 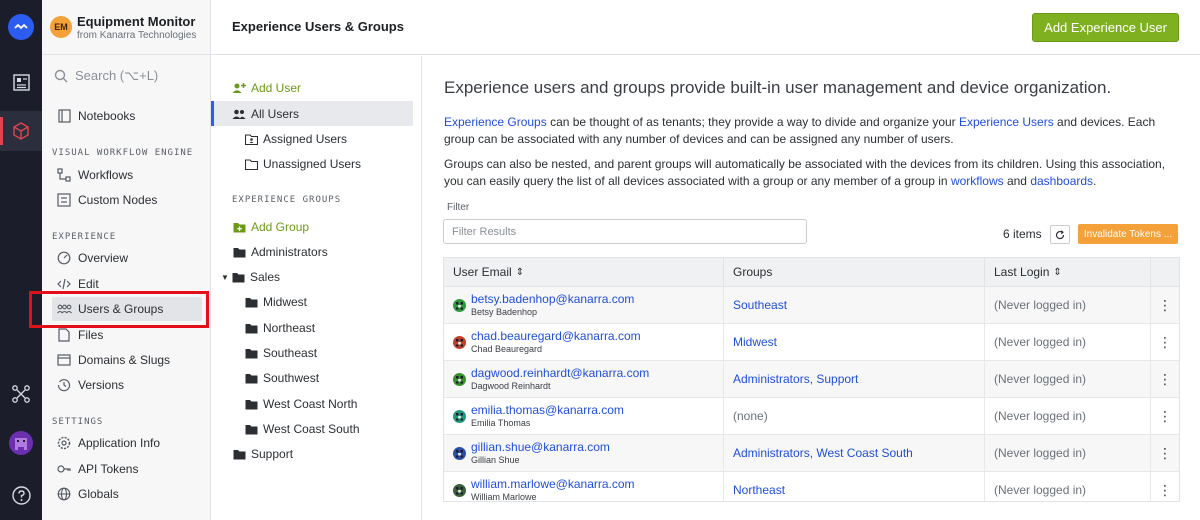 I want to click on user-cell: gillian.shue@kanarra.com Gillian Shue, so click(x=584, y=453).